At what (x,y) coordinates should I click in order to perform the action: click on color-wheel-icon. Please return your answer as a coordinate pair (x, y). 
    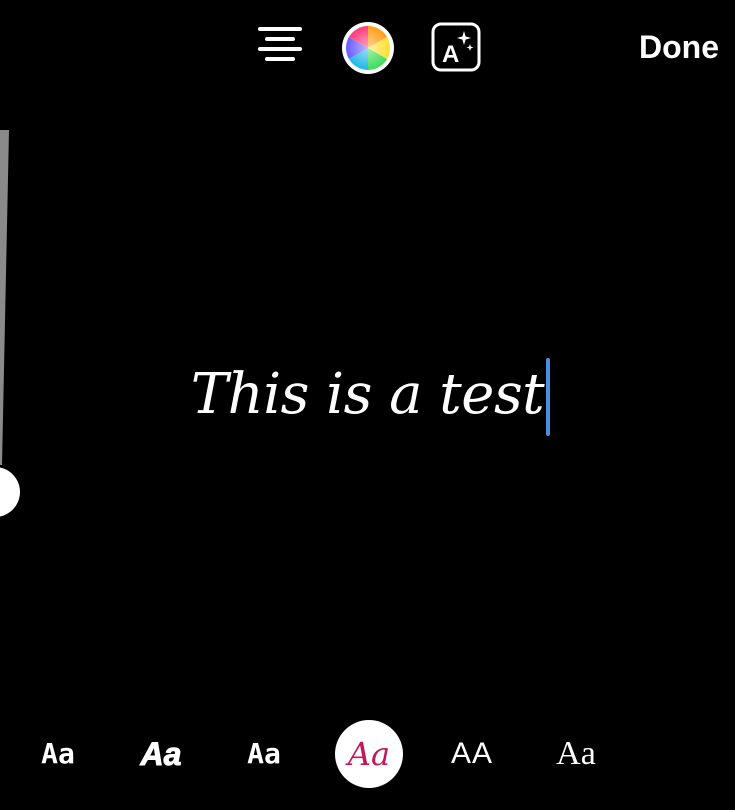
    Looking at the image, I should click on (368, 48).